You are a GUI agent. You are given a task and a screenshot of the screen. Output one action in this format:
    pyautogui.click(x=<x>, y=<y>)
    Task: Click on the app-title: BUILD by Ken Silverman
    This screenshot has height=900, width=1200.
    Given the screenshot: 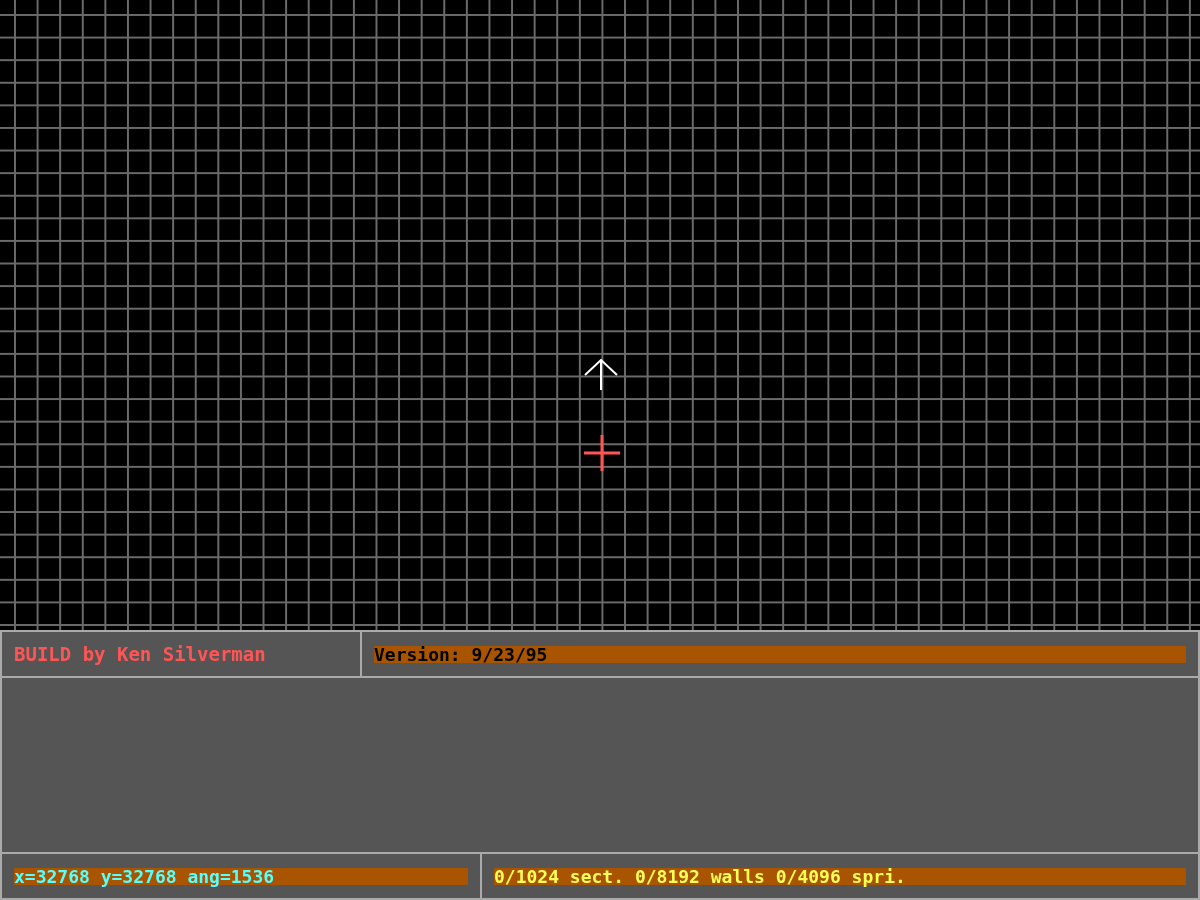 What is the action you would take?
    pyautogui.click(x=140, y=654)
    